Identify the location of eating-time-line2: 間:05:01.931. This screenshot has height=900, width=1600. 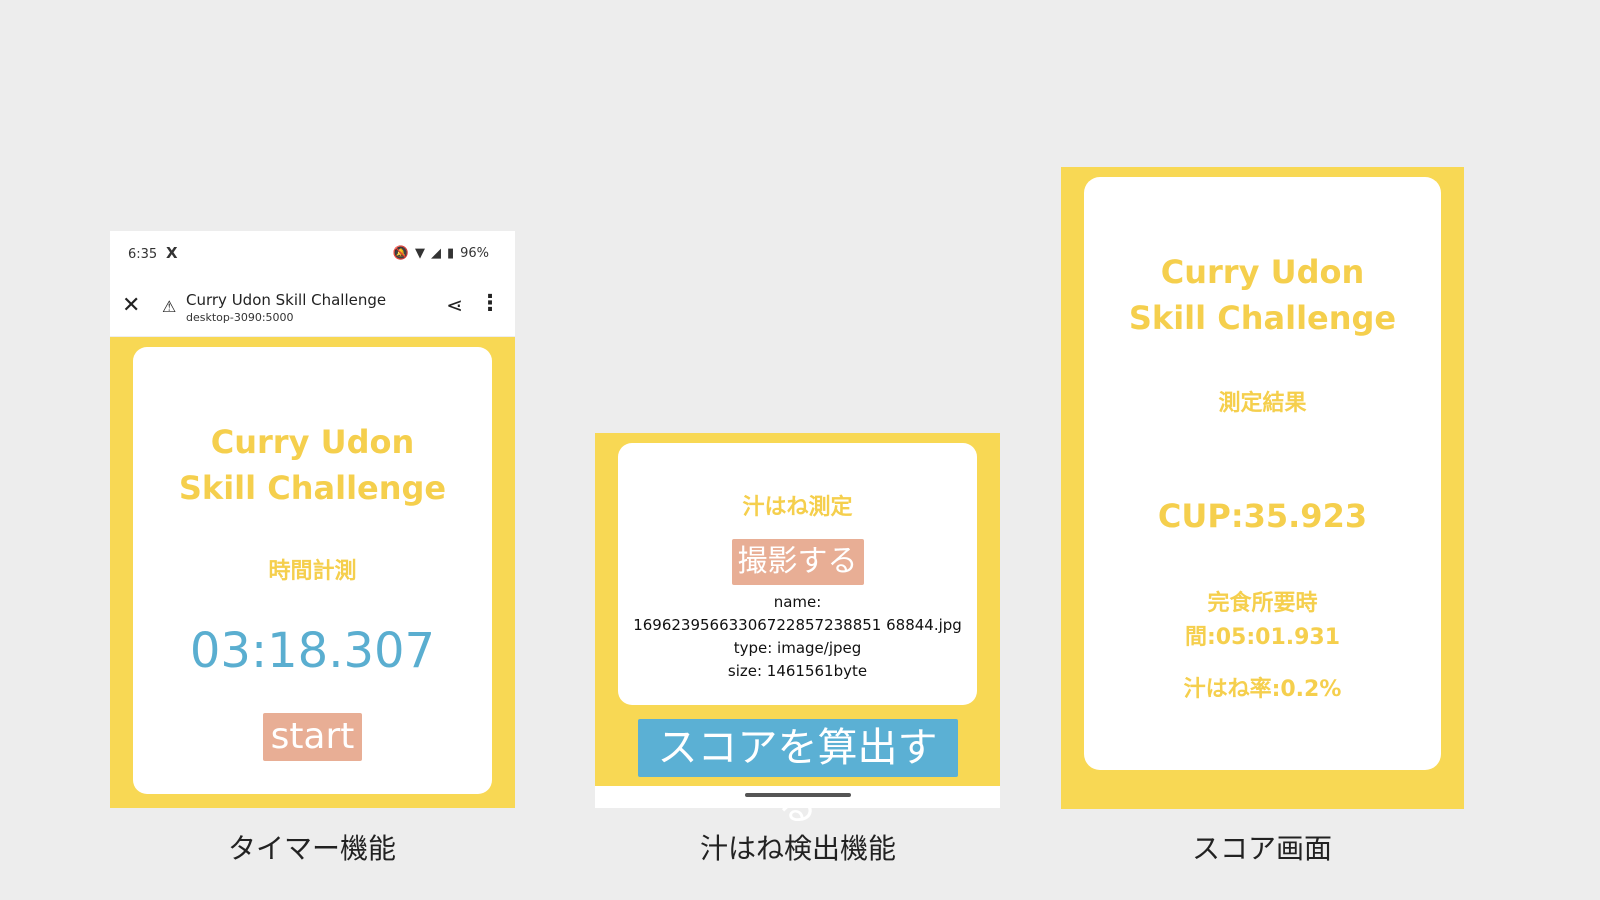
(1262, 637).